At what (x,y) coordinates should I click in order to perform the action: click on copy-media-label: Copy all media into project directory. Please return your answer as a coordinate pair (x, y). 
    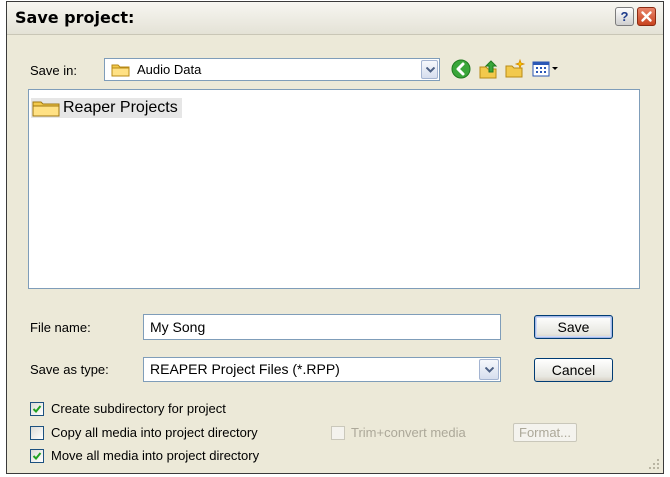
    Looking at the image, I should click on (154, 432).